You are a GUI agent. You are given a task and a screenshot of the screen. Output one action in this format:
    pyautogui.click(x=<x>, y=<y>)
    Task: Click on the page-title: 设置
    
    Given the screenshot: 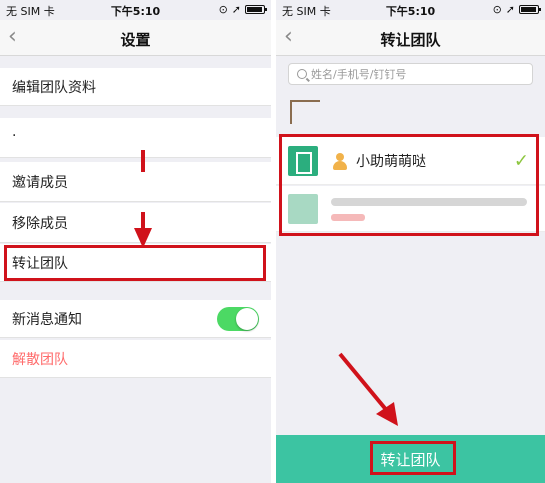 What is the action you would take?
    pyautogui.click(x=135, y=40)
    